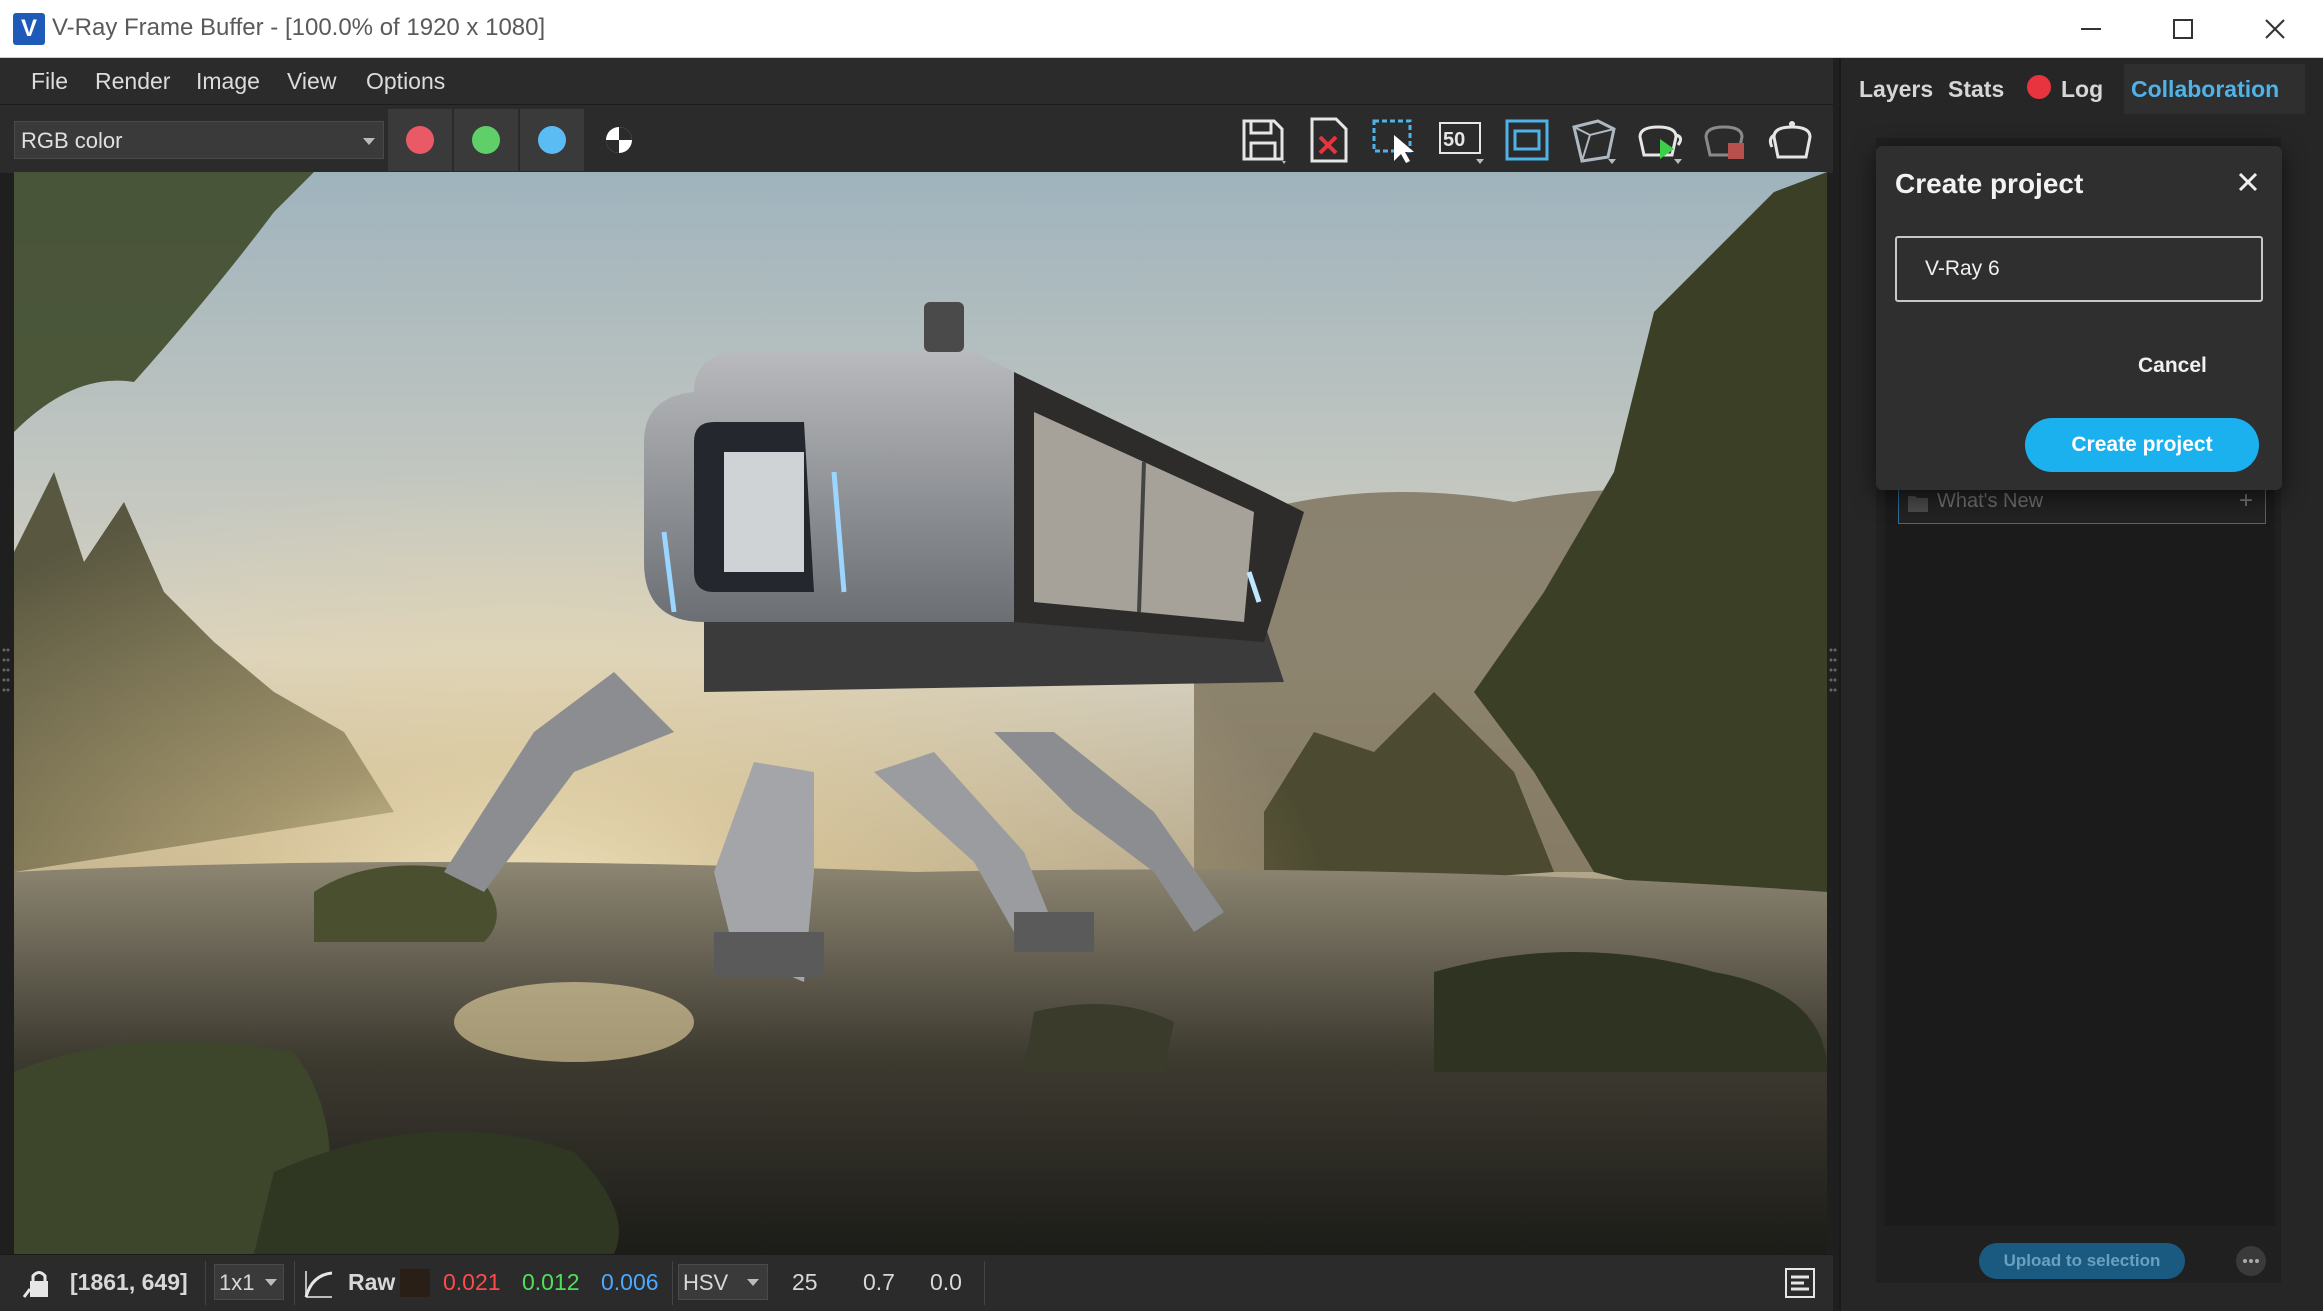 Image resolution: width=2323 pixels, height=1311 pixels. I want to click on hue-value: 25, so click(805, 1282).